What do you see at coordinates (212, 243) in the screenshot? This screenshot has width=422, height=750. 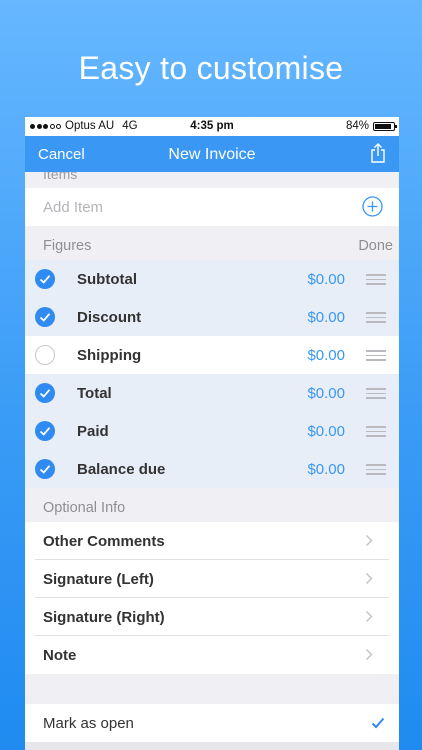 I see `figures-section-header: Figures Done` at bounding box center [212, 243].